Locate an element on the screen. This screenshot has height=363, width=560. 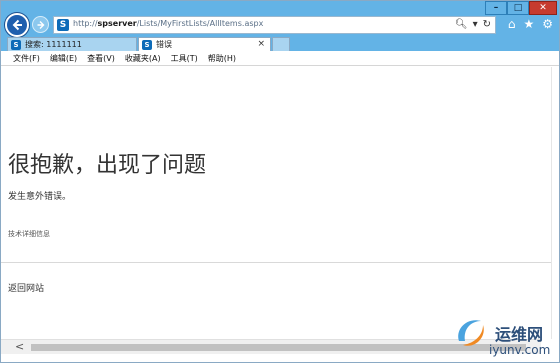
menu-favorites: 收藏夹(A) is located at coordinates (143, 58).